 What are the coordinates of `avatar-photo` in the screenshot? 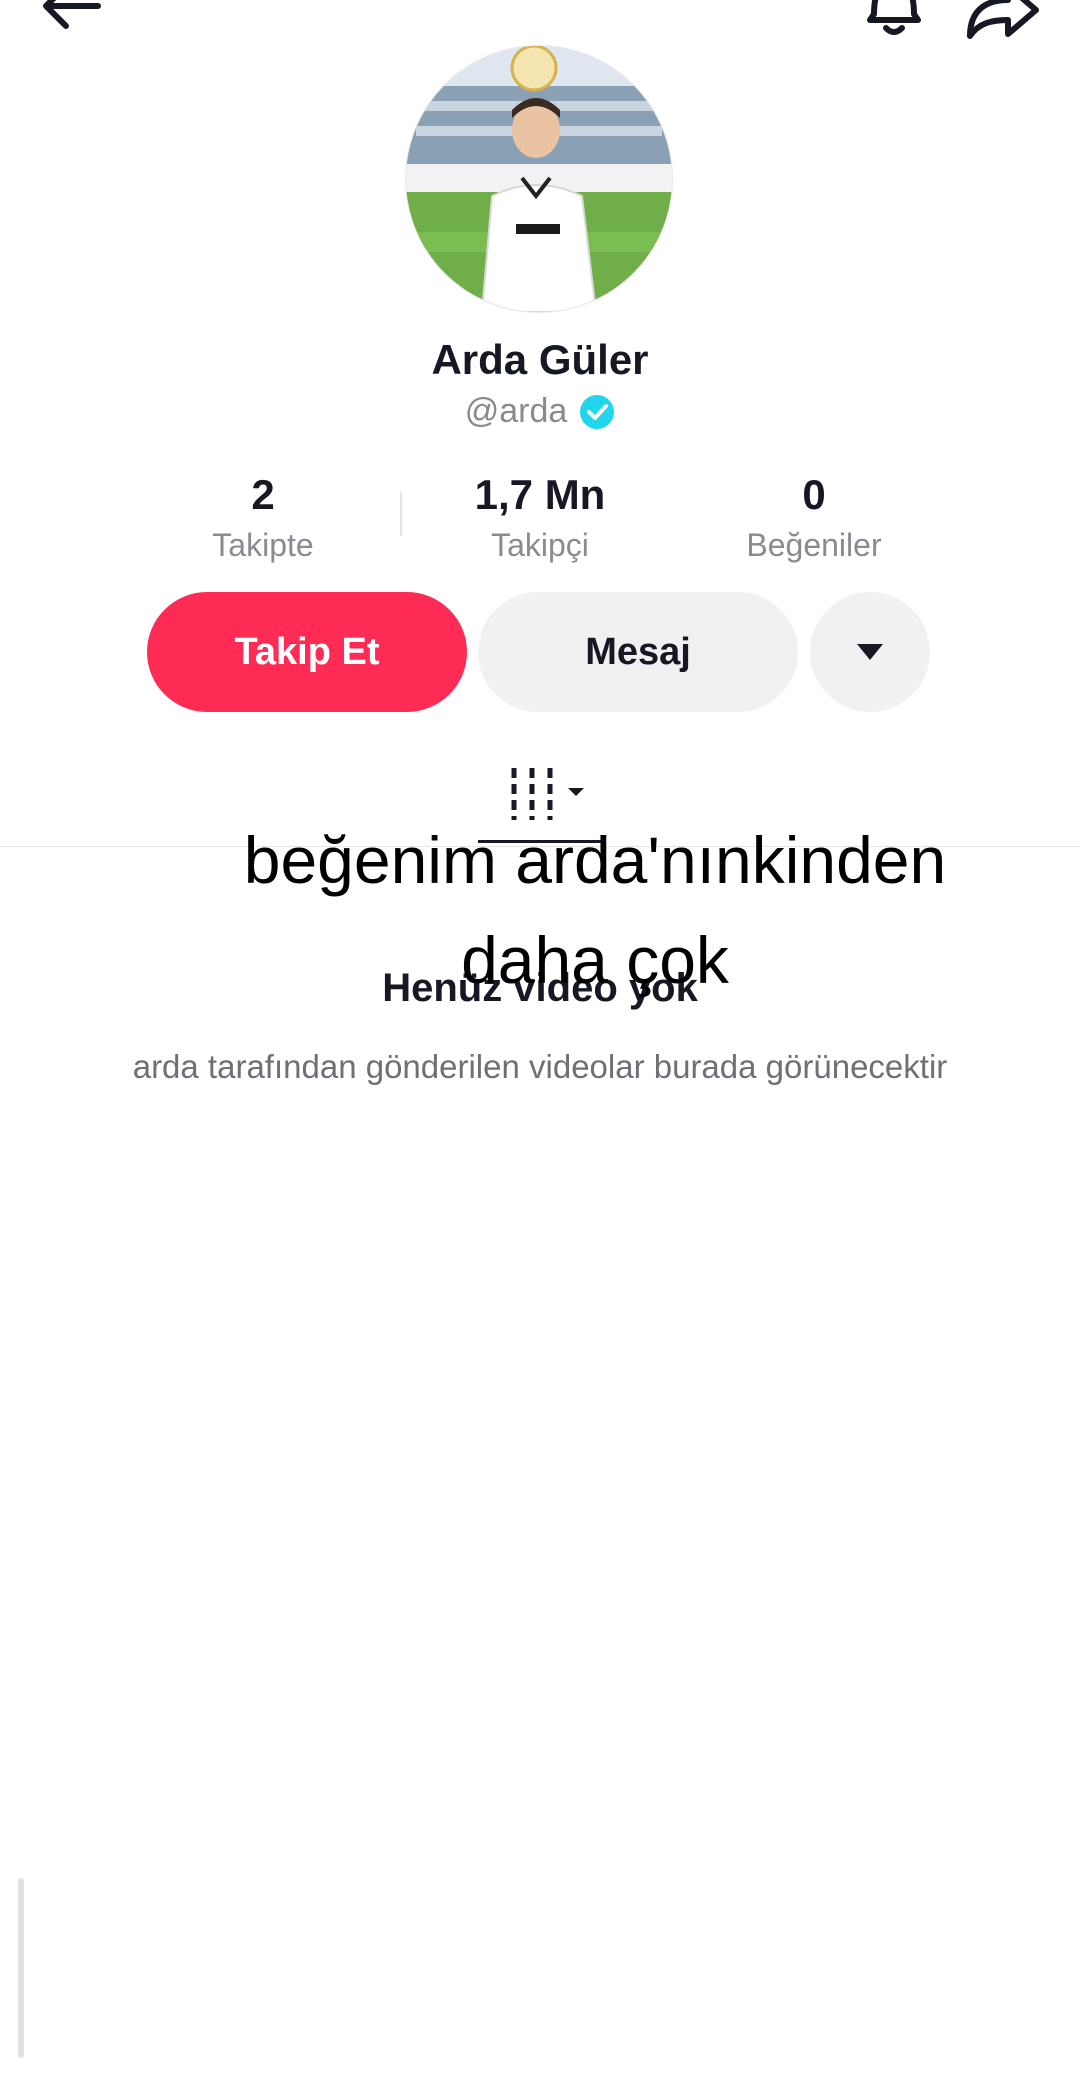 It's located at (539, 179).